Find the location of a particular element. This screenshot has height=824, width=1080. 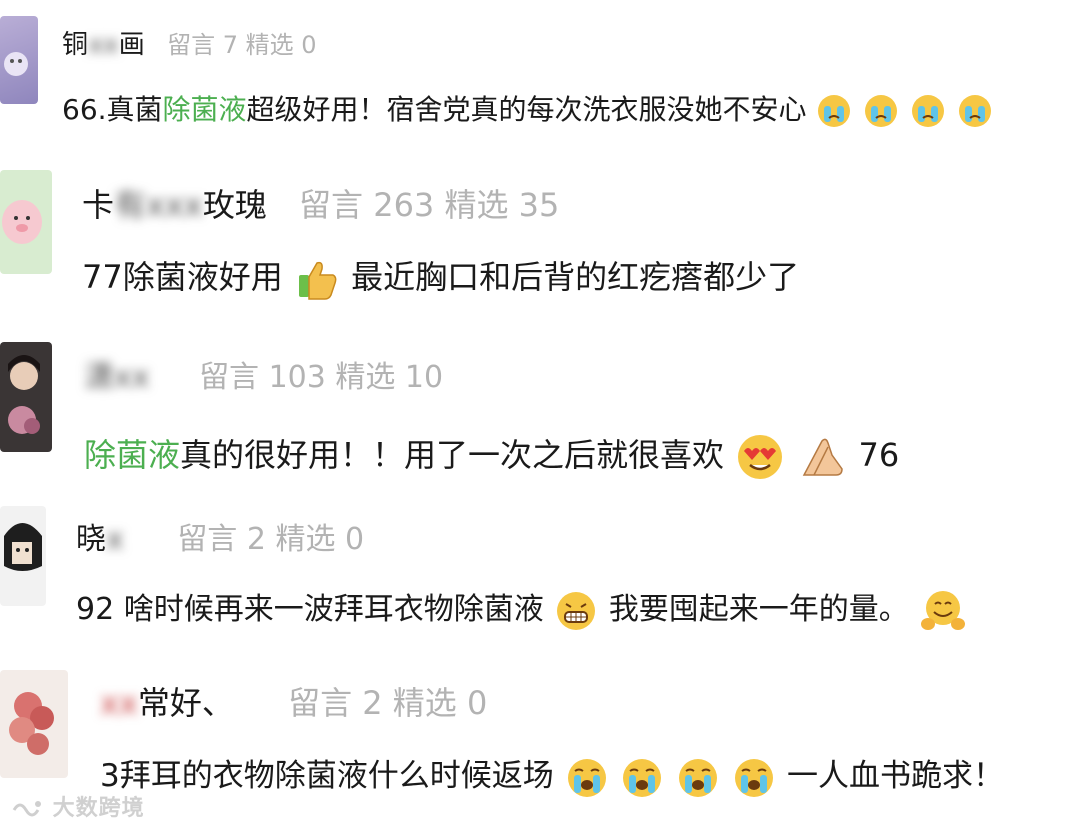

commenter-name-row: xx常好、 留言 2 精选 0 is located at coordinates (293, 701).